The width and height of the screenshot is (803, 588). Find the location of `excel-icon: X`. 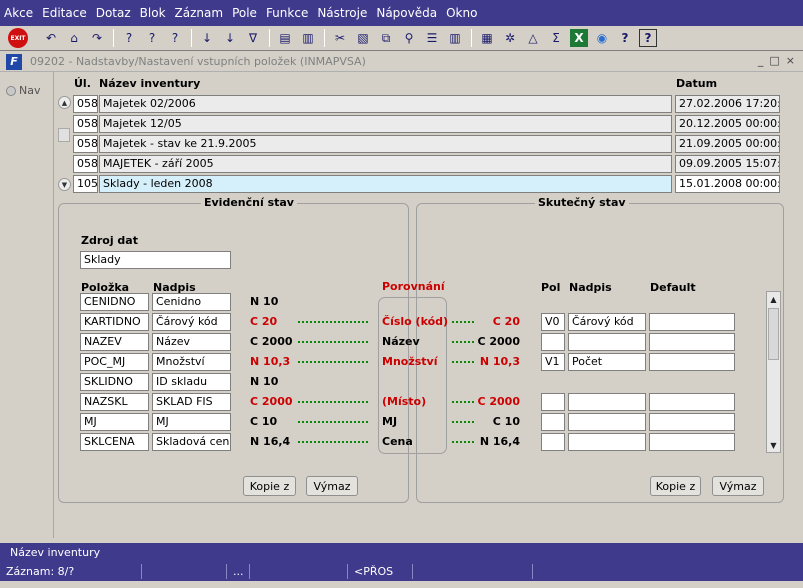

excel-icon: X is located at coordinates (579, 38).